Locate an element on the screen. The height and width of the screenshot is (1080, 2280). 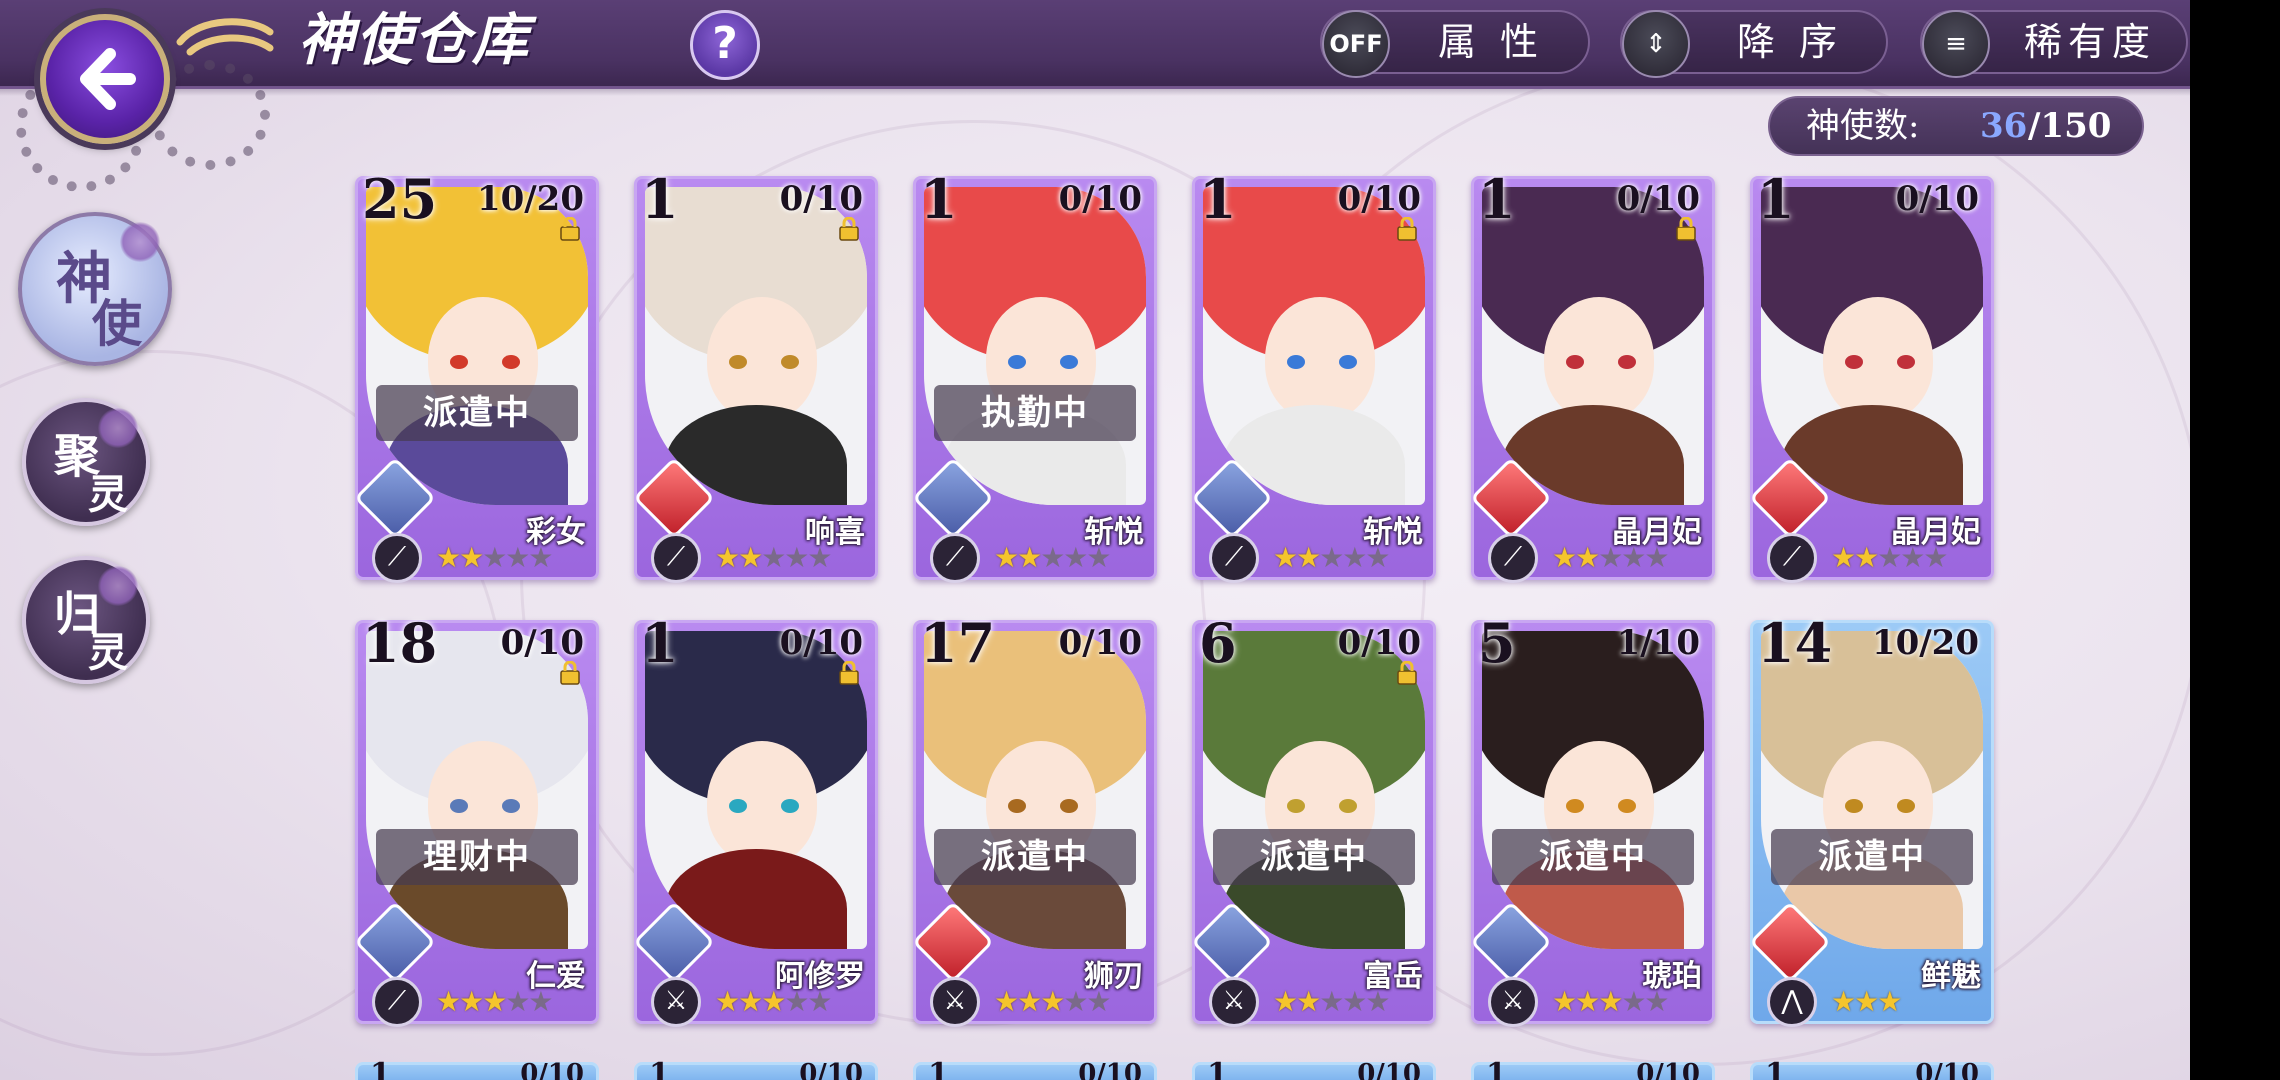
sort-order-label: 降 序 is located at coordinates (1790, 42).